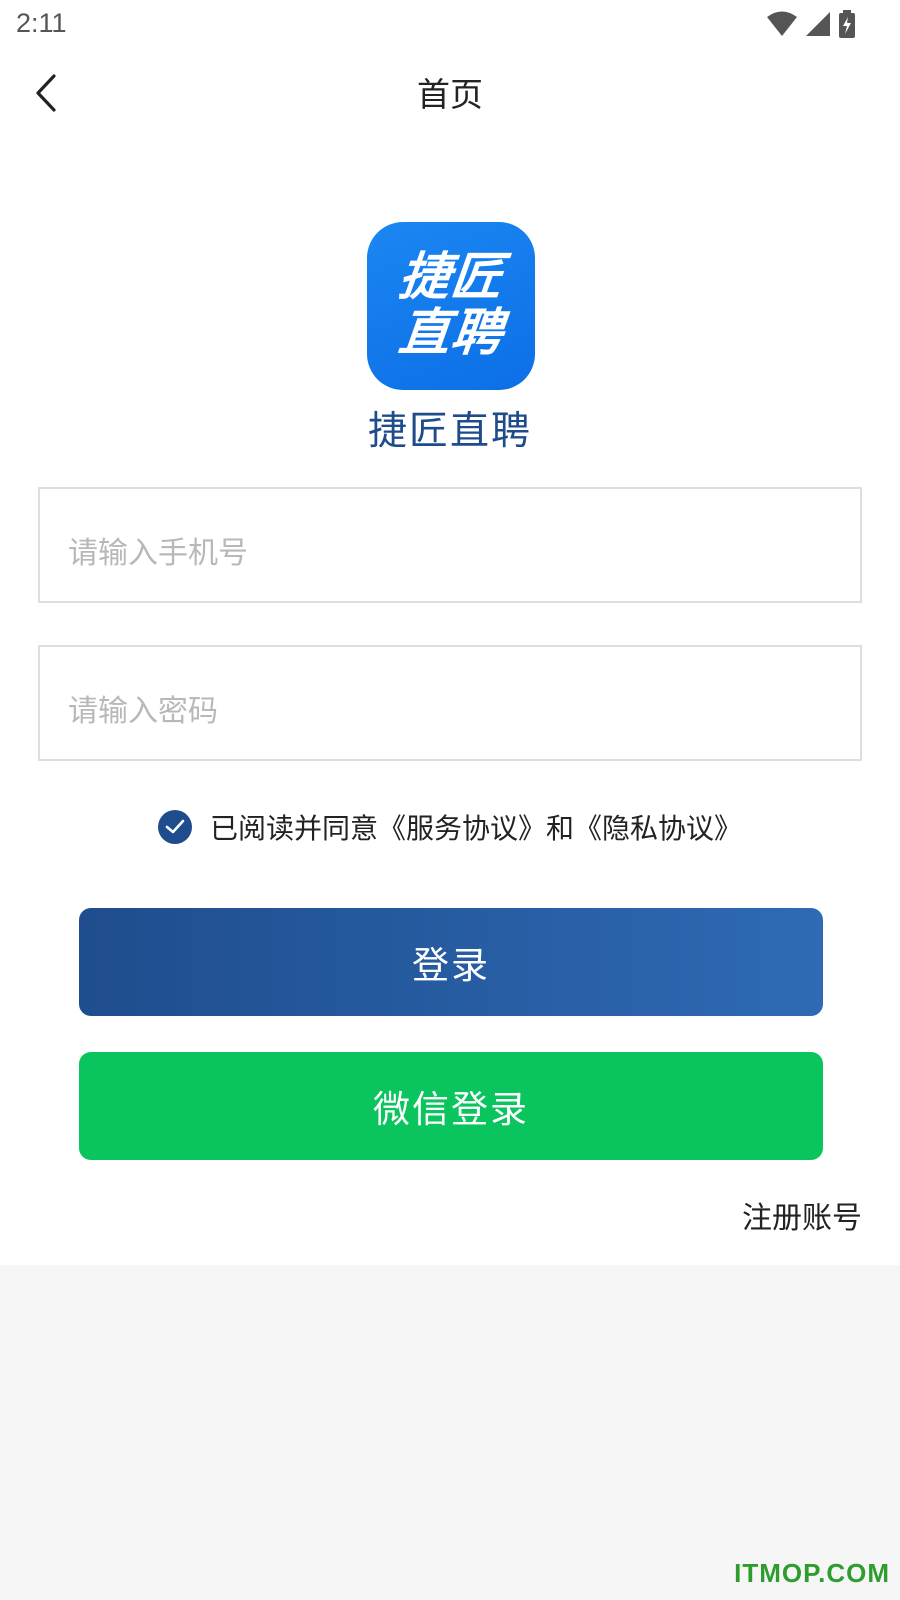 The width and height of the screenshot is (900, 1600). What do you see at coordinates (802, 1215) in the screenshot?
I see `register-link: 注册账号` at bounding box center [802, 1215].